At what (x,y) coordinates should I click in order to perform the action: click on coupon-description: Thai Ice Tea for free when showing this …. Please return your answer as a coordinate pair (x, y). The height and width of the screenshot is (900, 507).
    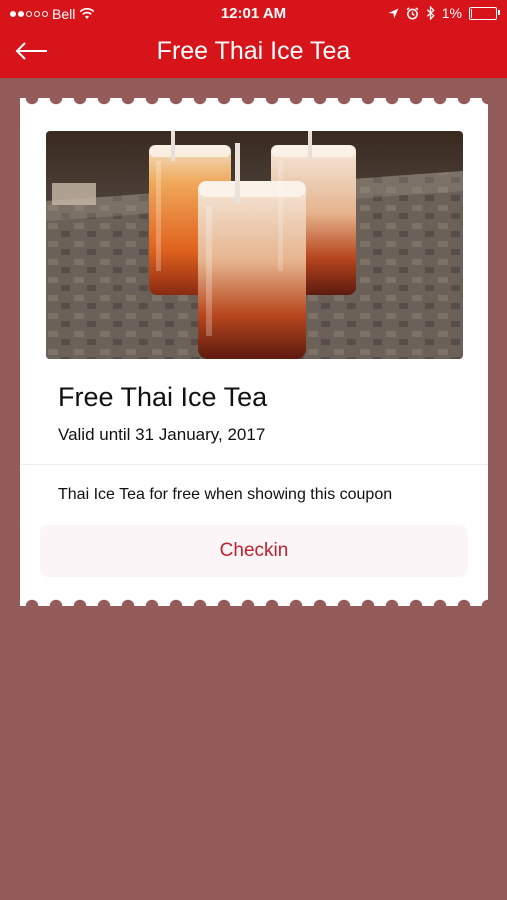
    Looking at the image, I should click on (225, 494).